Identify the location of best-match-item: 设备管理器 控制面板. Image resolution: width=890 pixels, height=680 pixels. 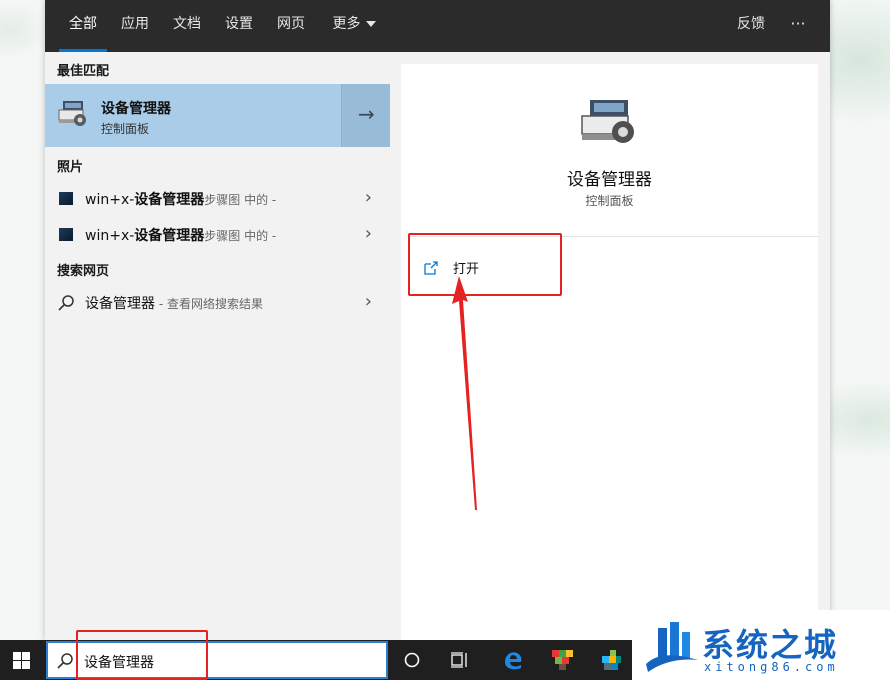
(192, 115).